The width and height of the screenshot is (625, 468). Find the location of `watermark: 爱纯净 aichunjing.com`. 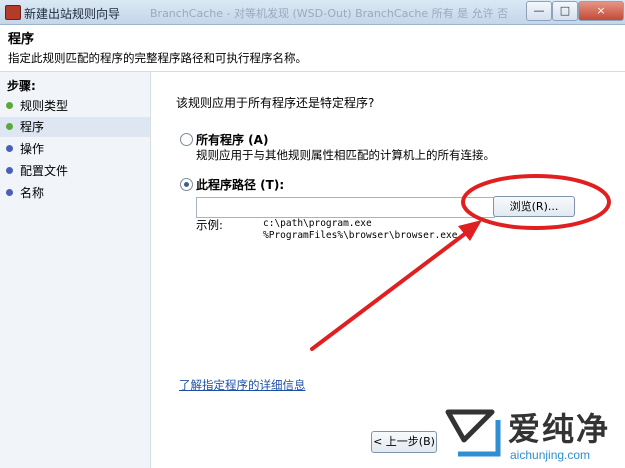

watermark: 爱纯净 aichunjing.com is located at coordinates (531, 433).